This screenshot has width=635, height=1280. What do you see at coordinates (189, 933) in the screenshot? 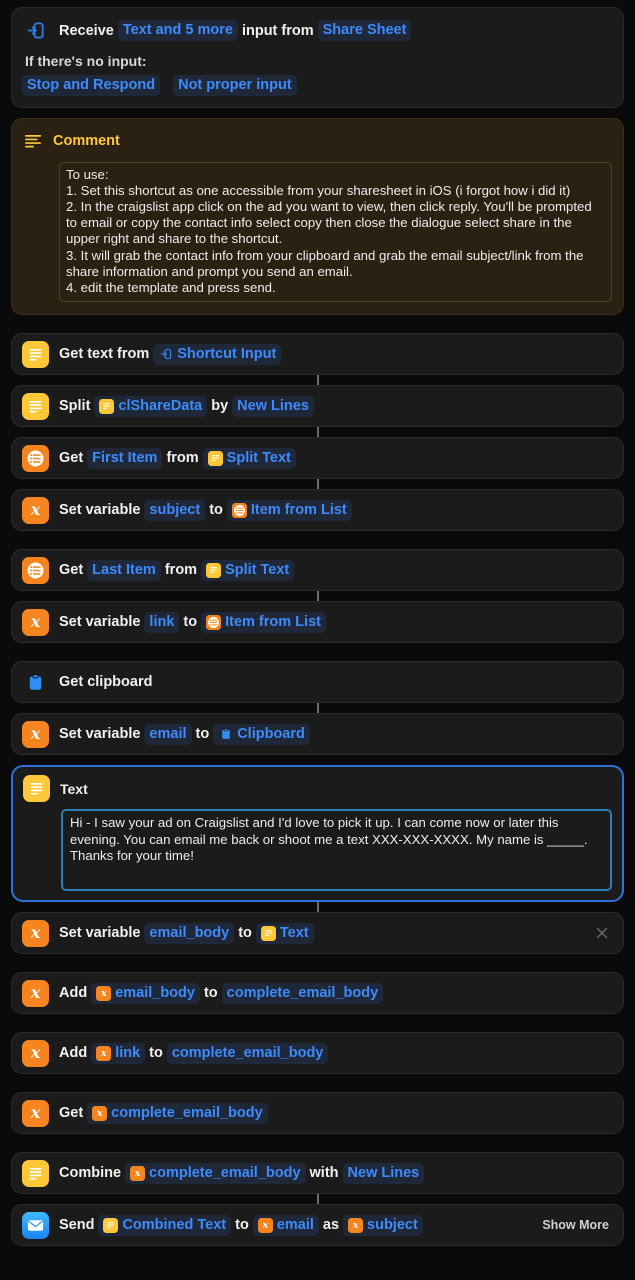
I see `email-body-variable-pill: email_body` at bounding box center [189, 933].